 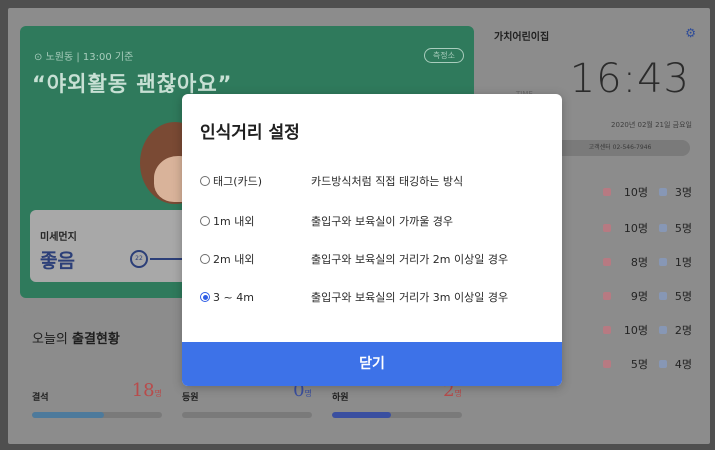 I want to click on attendance-label: 결석, so click(x=40, y=398).